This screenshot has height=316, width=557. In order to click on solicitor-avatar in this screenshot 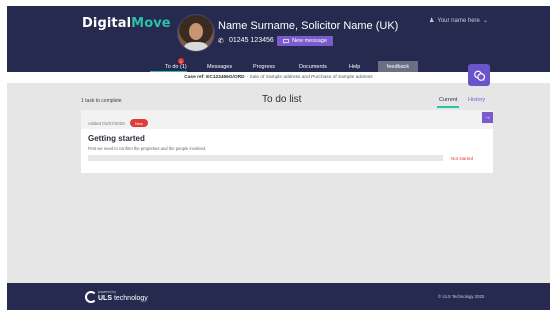, I will do `click(196, 33)`.